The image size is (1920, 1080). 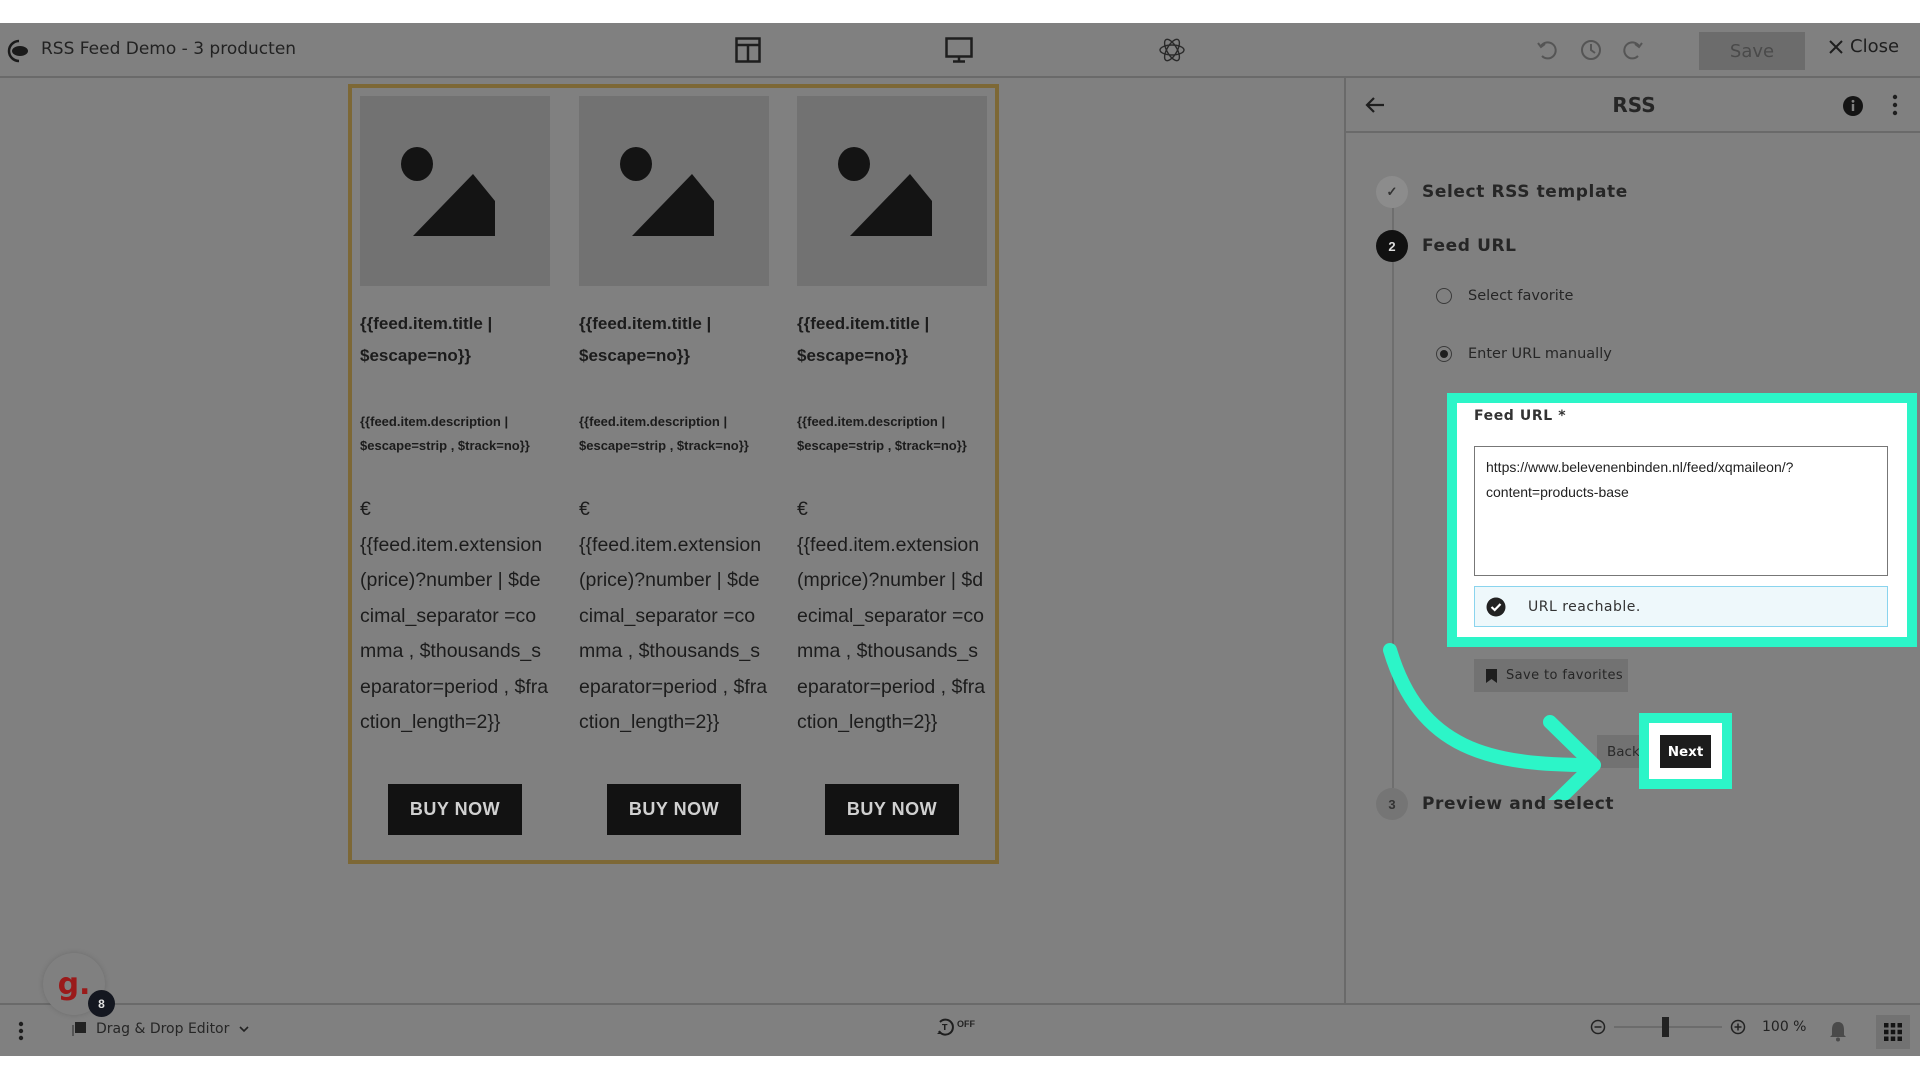 What do you see at coordinates (1895, 105) in the screenshot?
I see `more-options-icon` at bounding box center [1895, 105].